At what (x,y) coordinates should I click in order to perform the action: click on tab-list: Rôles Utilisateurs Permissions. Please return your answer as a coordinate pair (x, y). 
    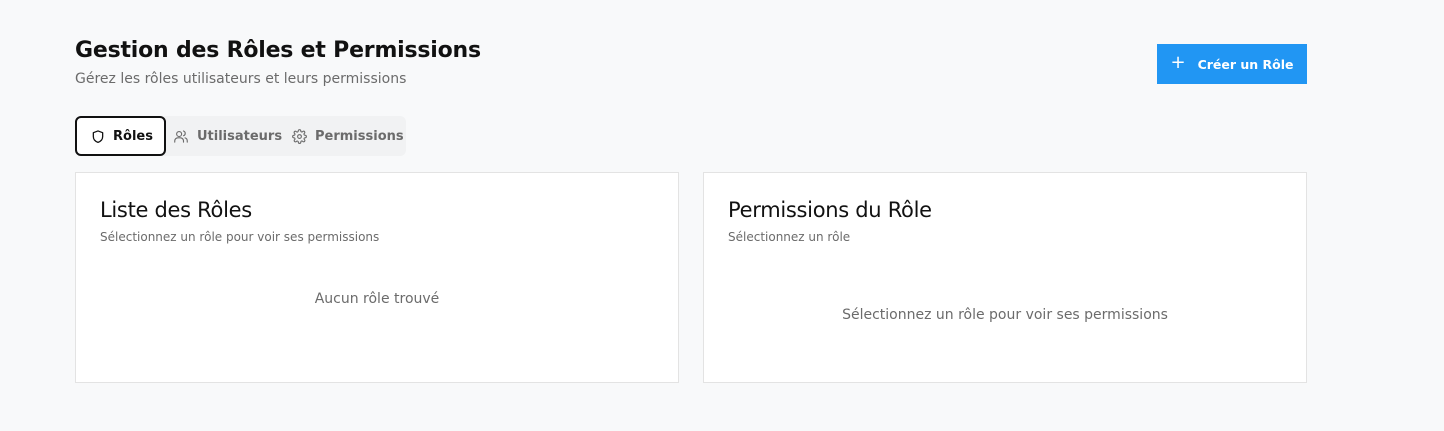
    Looking at the image, I should click on (240, 136).